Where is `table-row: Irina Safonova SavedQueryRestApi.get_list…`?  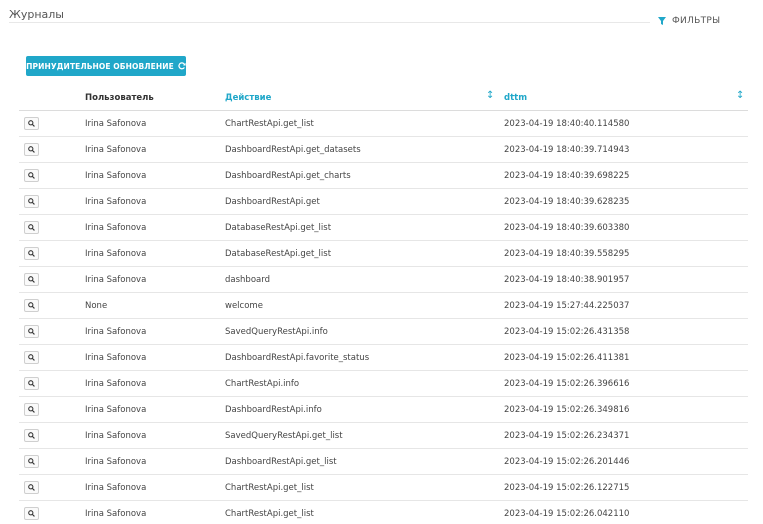 table-row: Irina Safonova SavedQueryRestApi.get_list… is located at coordinates (383, 436).